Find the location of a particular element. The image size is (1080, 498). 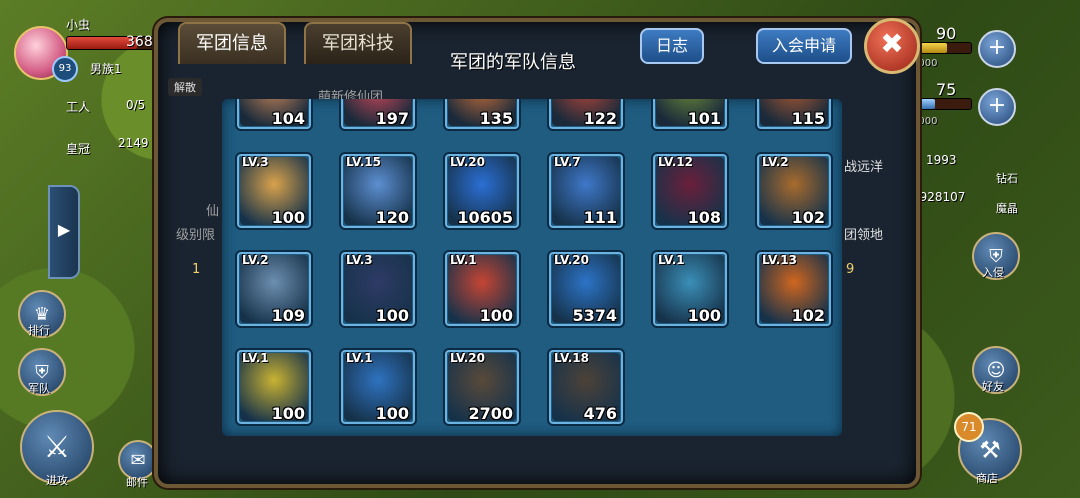

unit-card: LV.20 5374 is located at coordinates (586, 289).